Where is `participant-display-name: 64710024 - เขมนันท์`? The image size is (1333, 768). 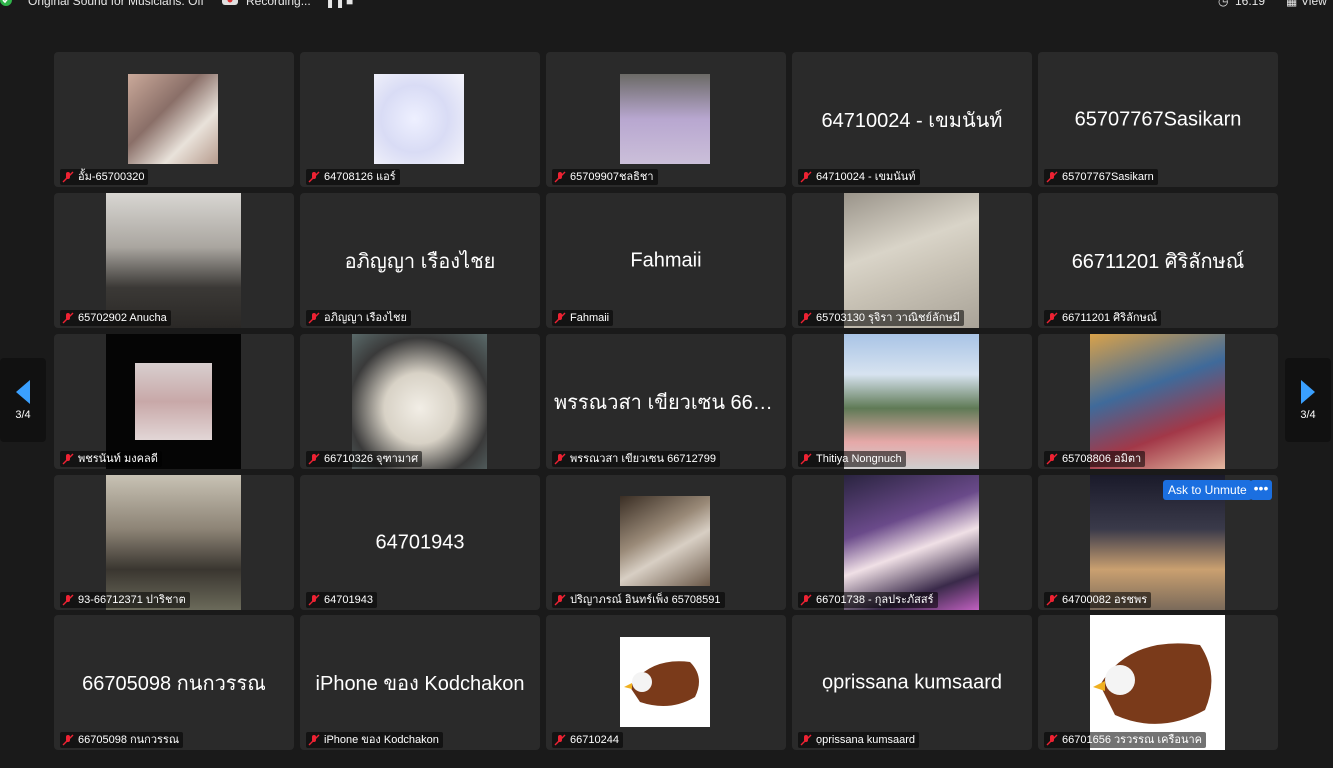 participant-display-name: 64710024 - เขมนันท์ is located at coordinates (912, 120).